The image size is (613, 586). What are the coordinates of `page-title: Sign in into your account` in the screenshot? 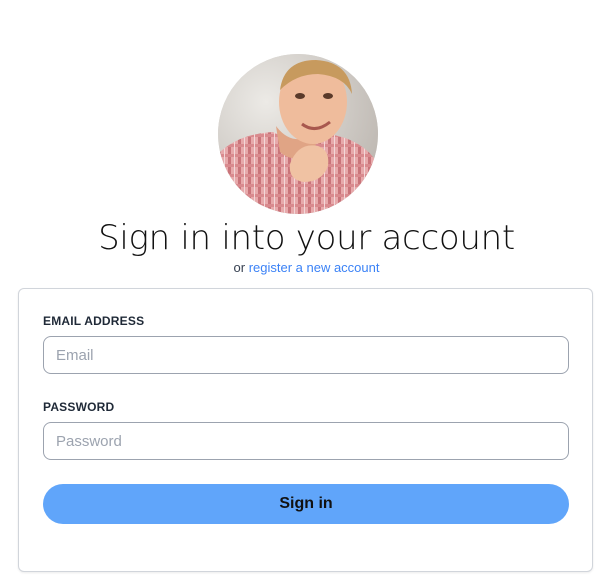 It's located at (306, 238).